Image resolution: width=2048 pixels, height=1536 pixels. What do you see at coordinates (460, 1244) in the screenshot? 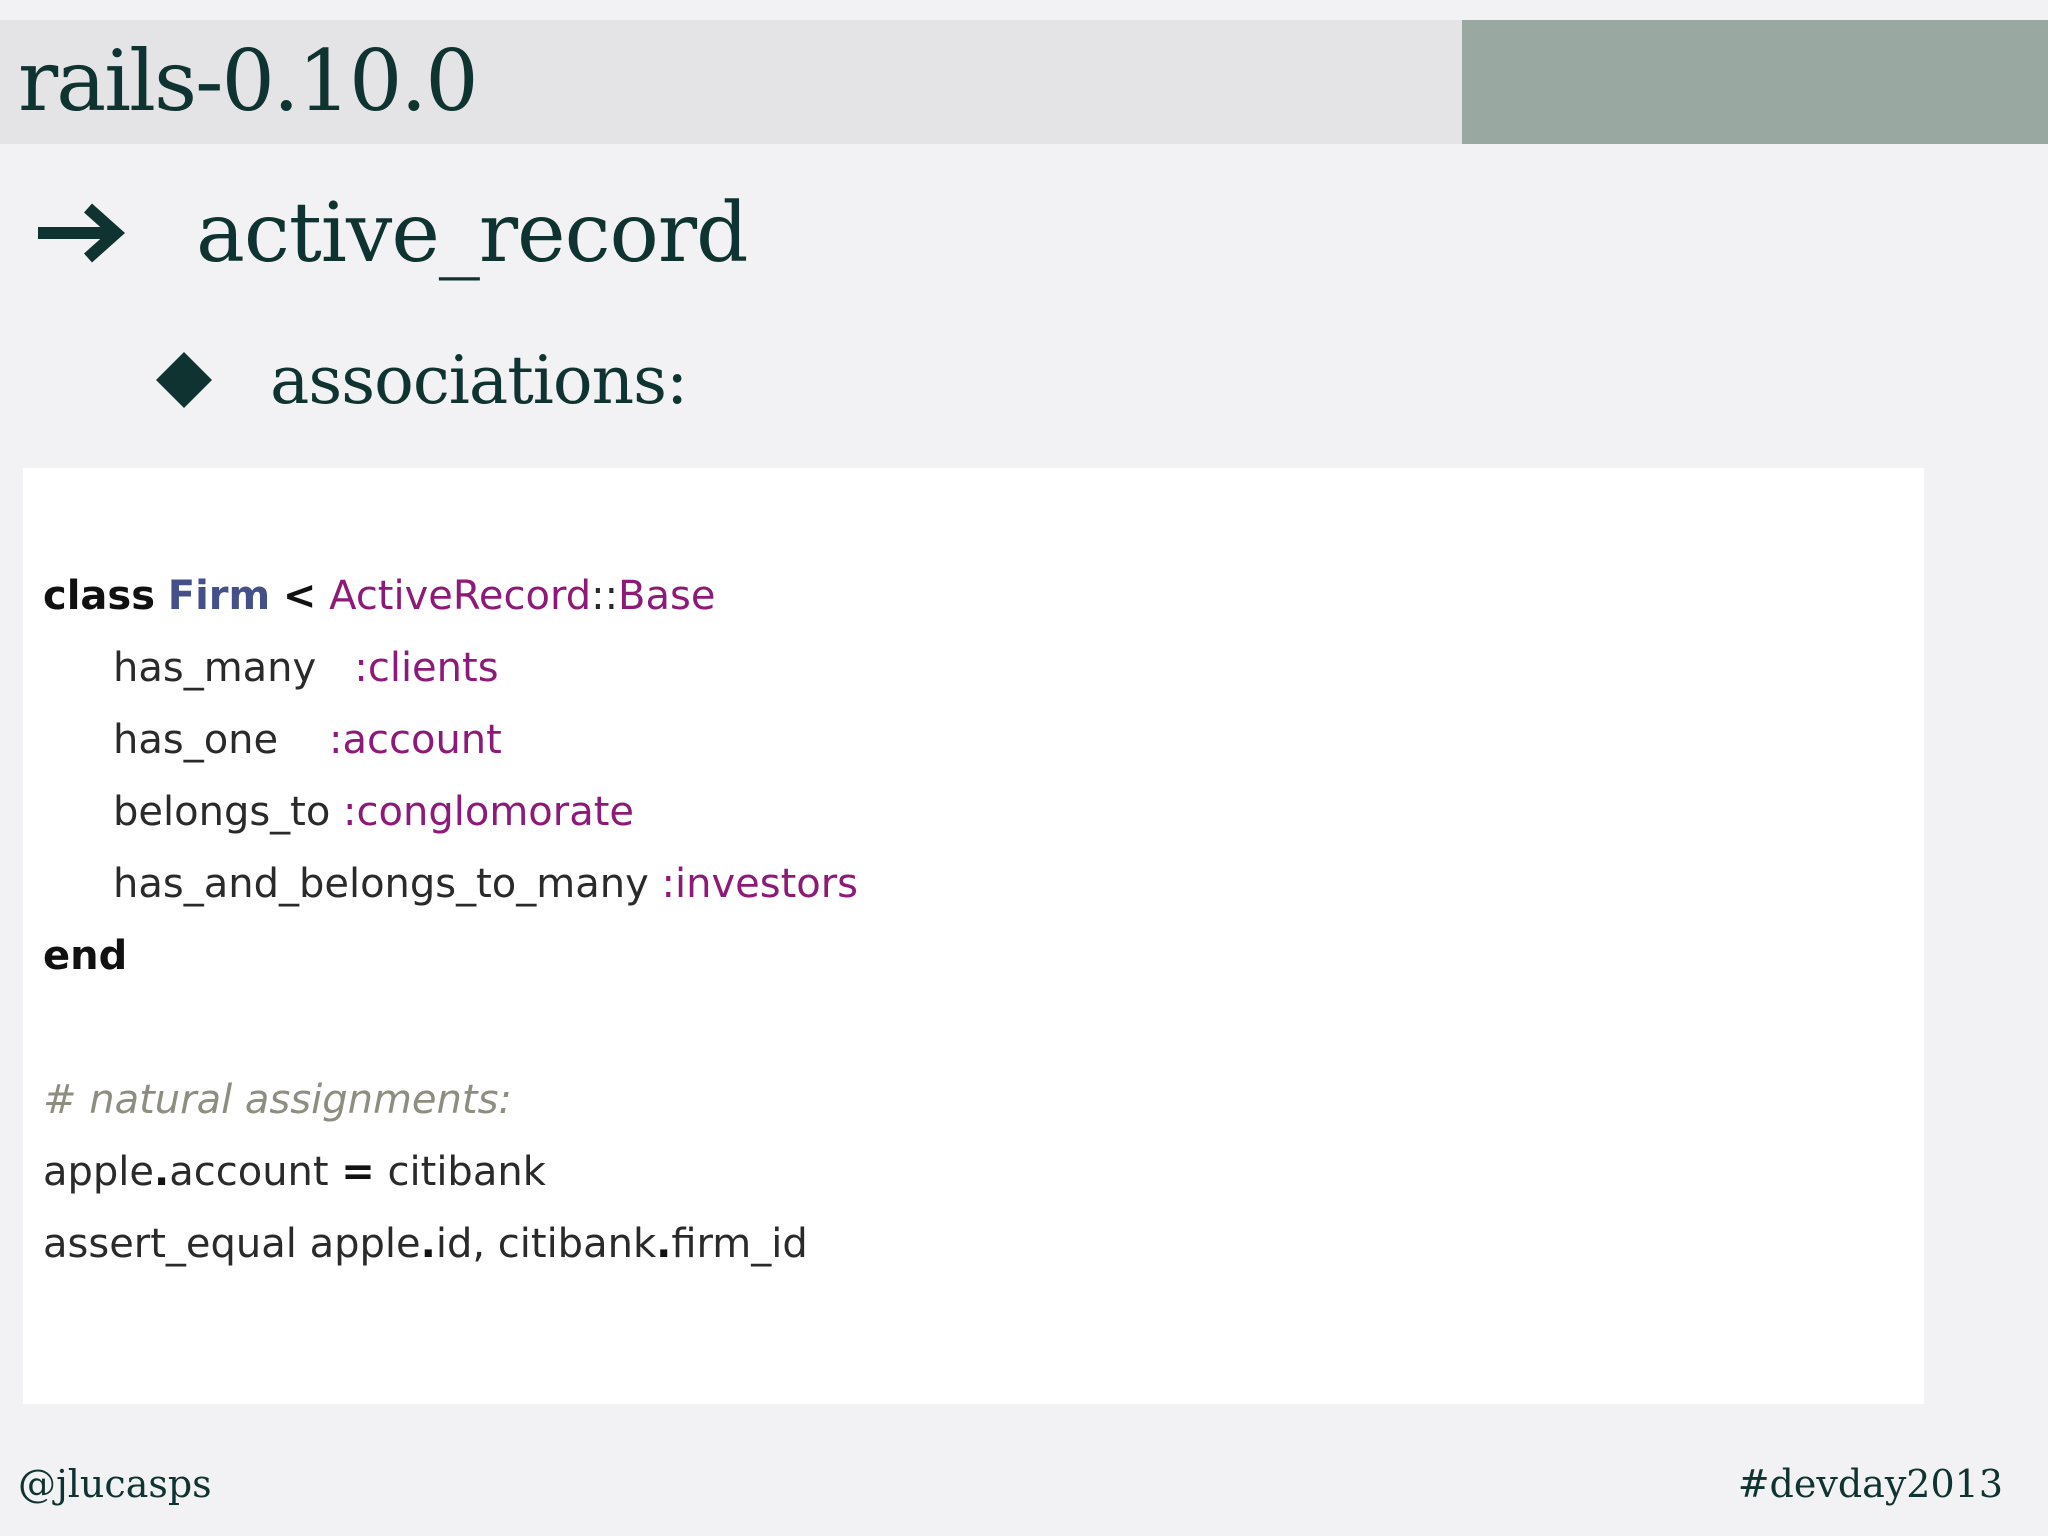
I see `attribute-id: id,` at bounding box center [460, 1244].